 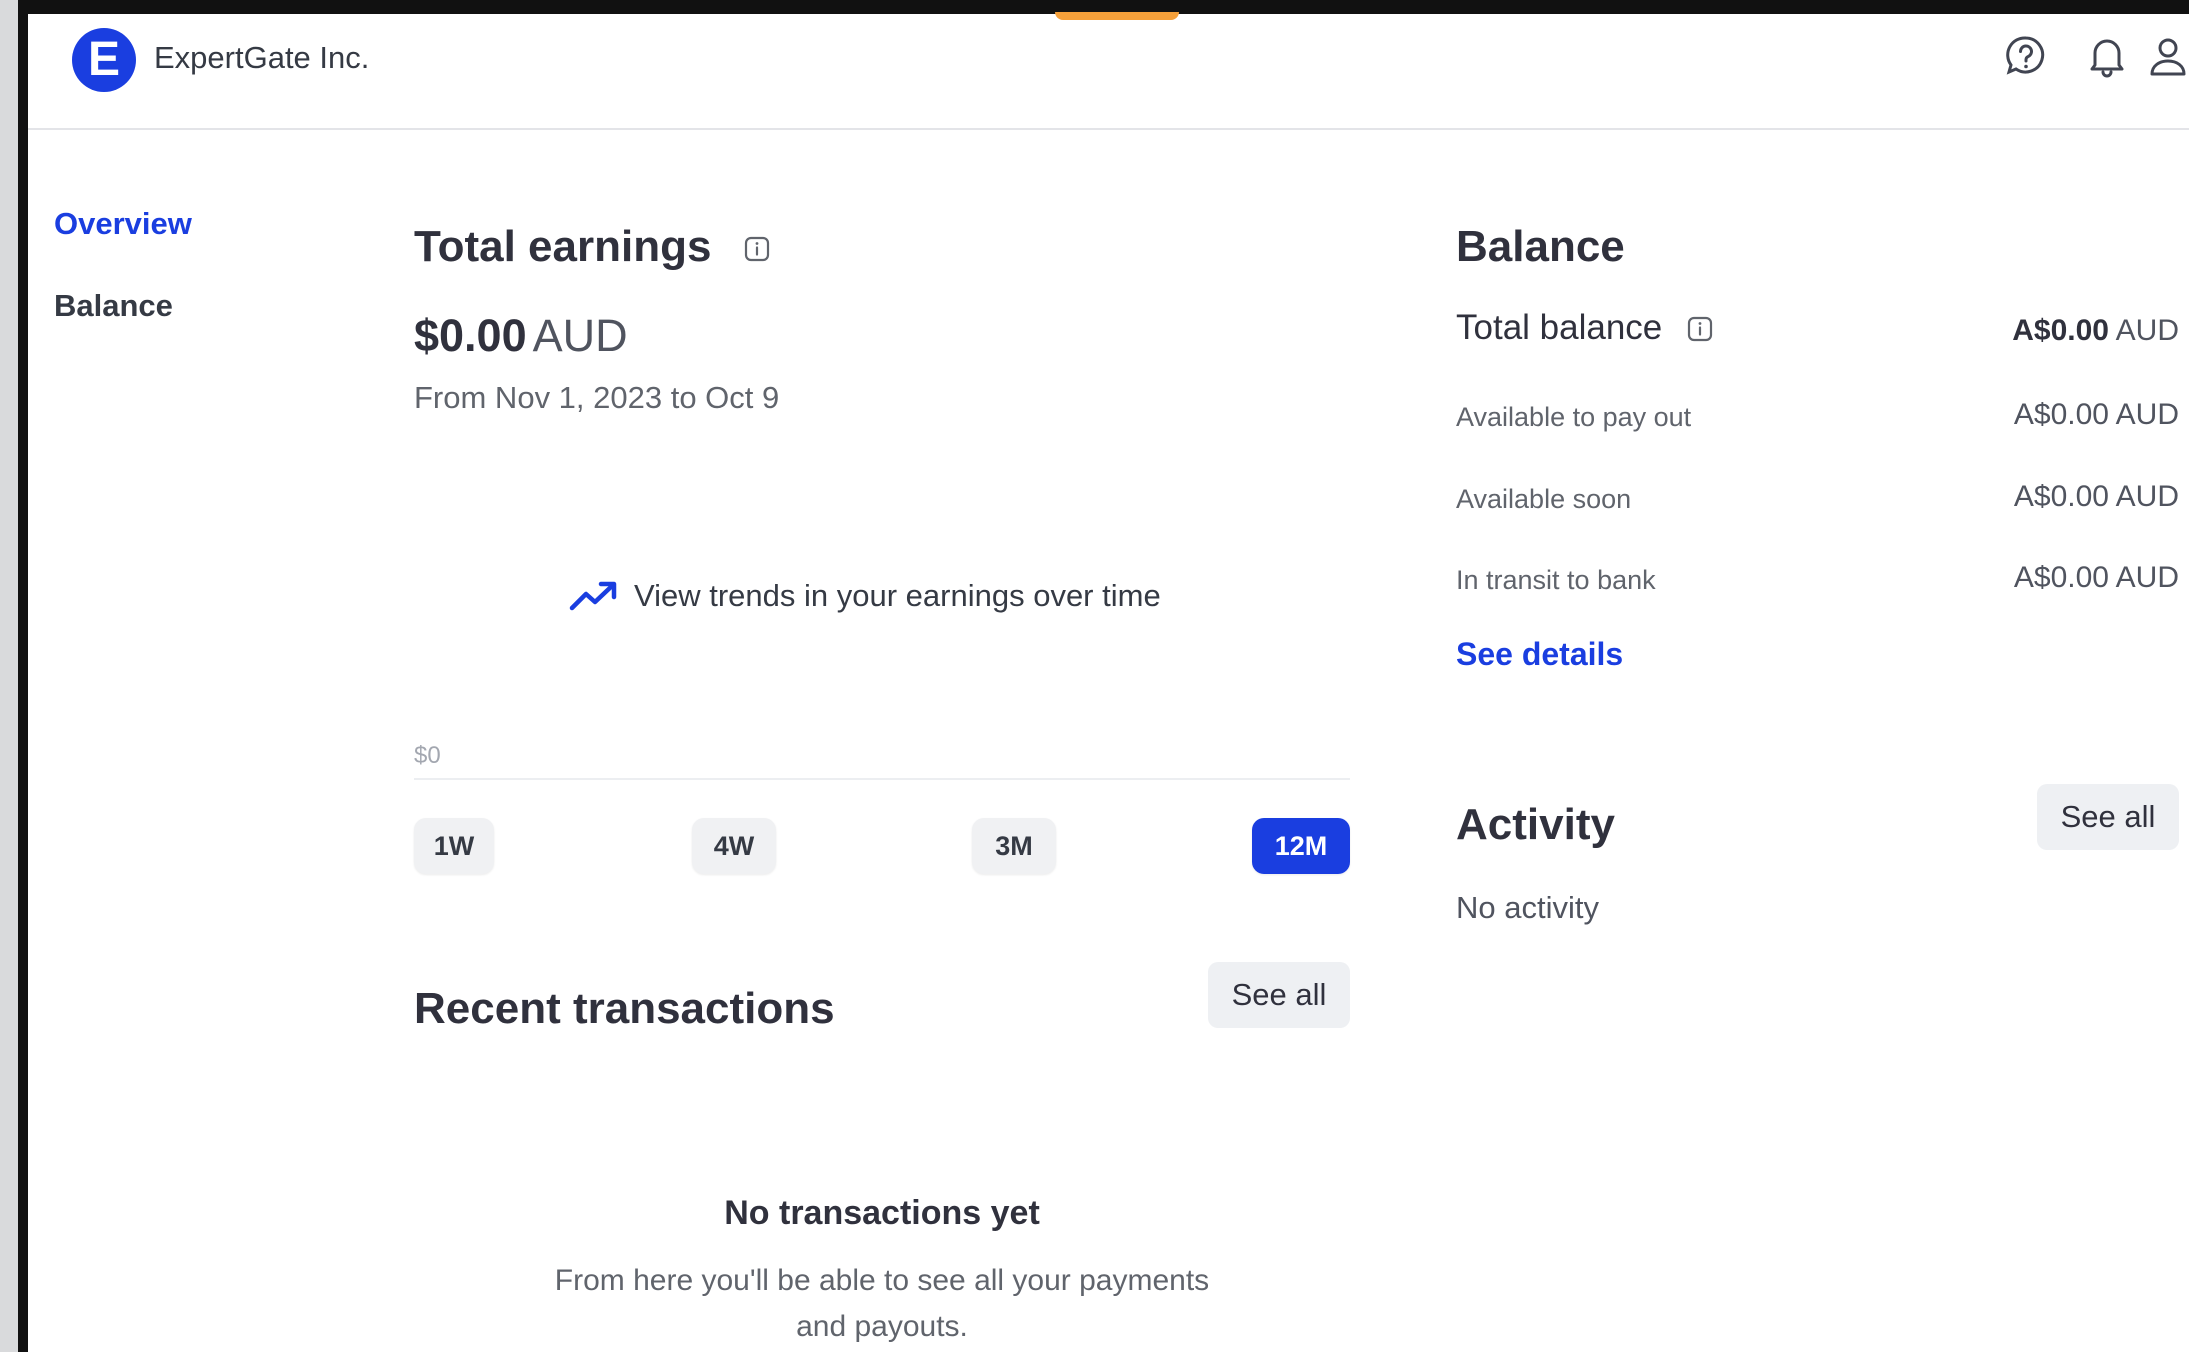 What do you see at coordinates (261, 58) in the screenshot?
I see `company-name: ExpertGate Inc.` at bounding box center [261, 58].